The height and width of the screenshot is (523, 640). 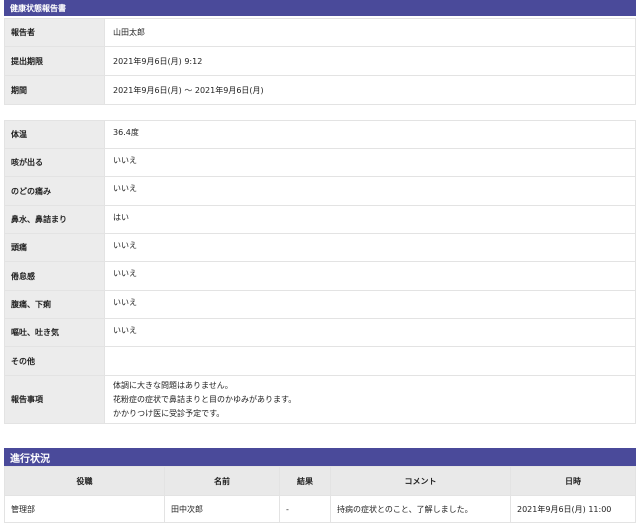 I want to click on field-label: 倦怠感, so click(x=54, y=276).